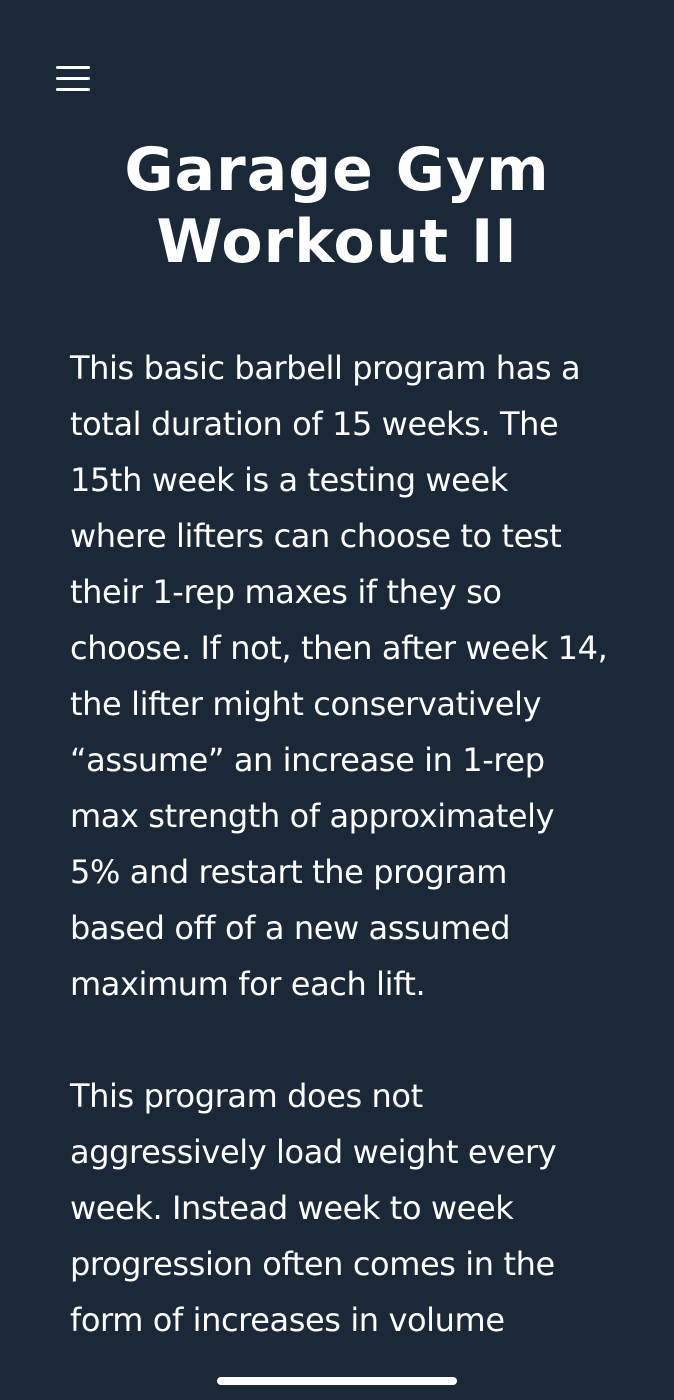 This screenshot has width=674, height=1400. I want to click on hamburger-menu-icon, so click(73, 78).